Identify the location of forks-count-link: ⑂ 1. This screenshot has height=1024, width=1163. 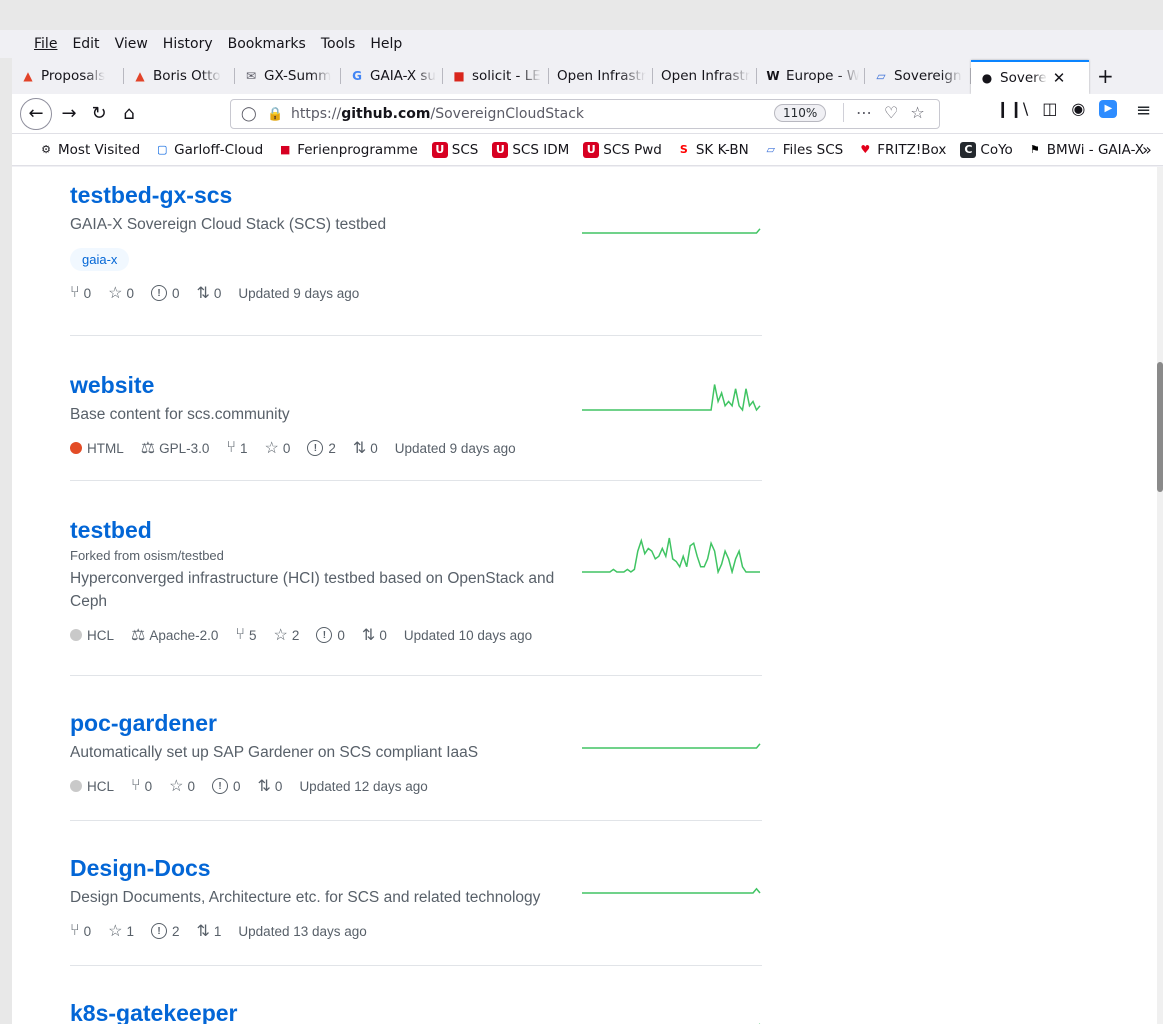
(236, 448).